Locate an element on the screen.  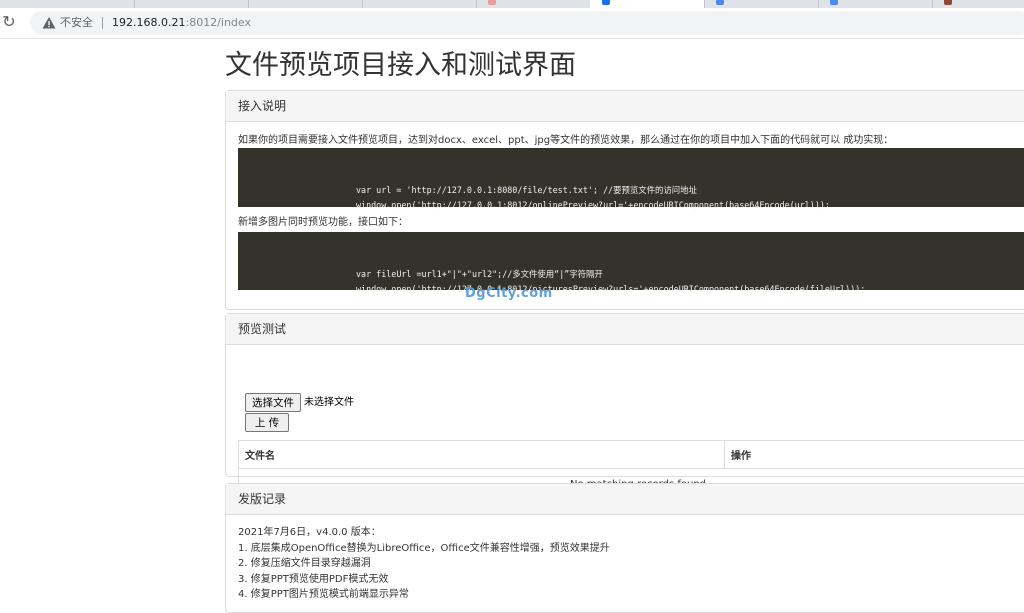
watermark-text: DgCity.com is located at coordinates (509, 293).